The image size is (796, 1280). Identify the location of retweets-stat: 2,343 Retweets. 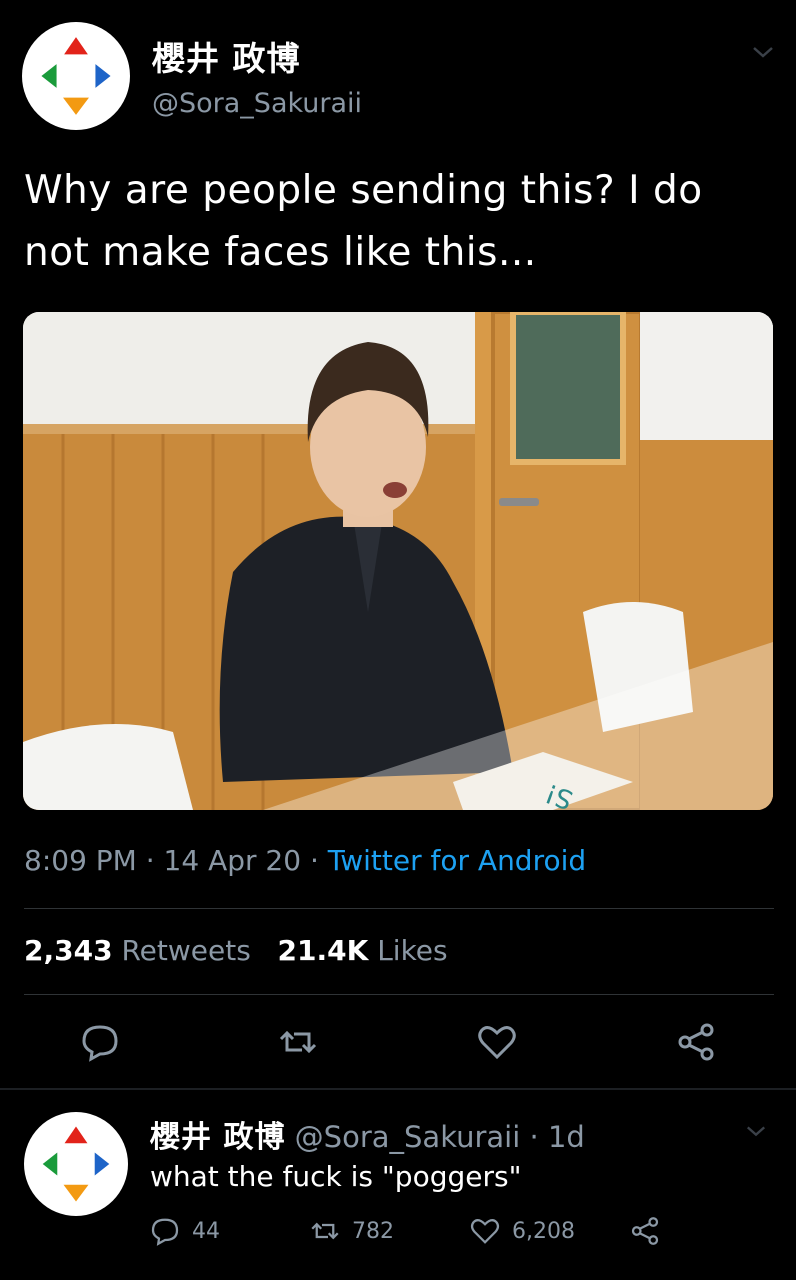
(137, 950).